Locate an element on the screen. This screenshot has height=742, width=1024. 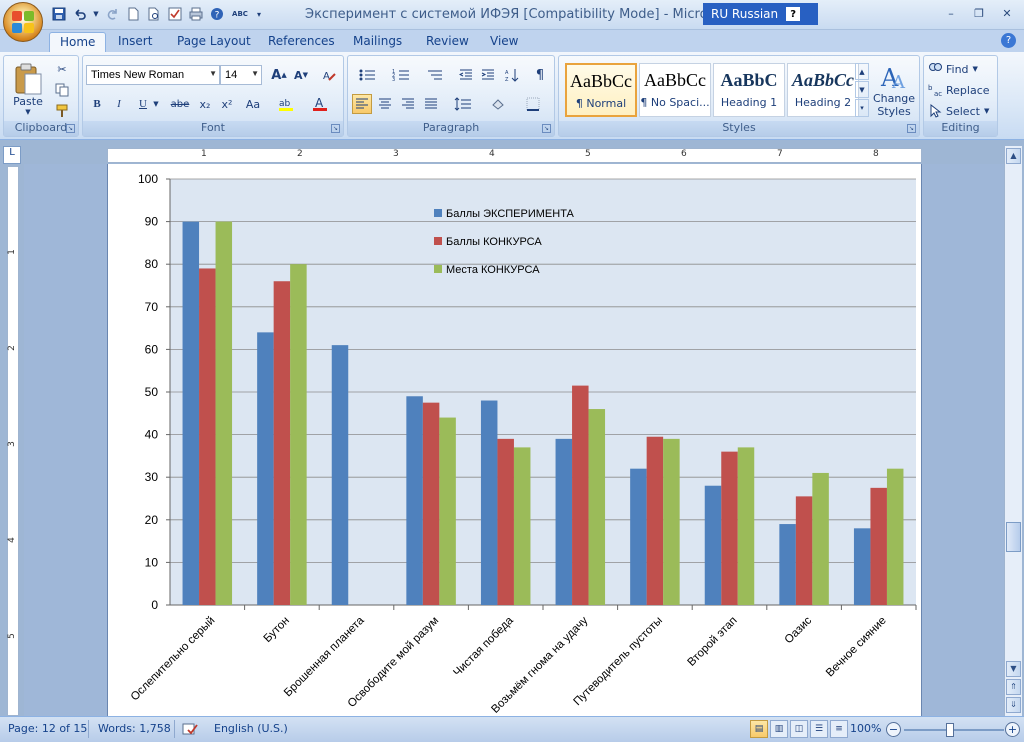
zoom-slider-track is located at coordinates (954, 730).